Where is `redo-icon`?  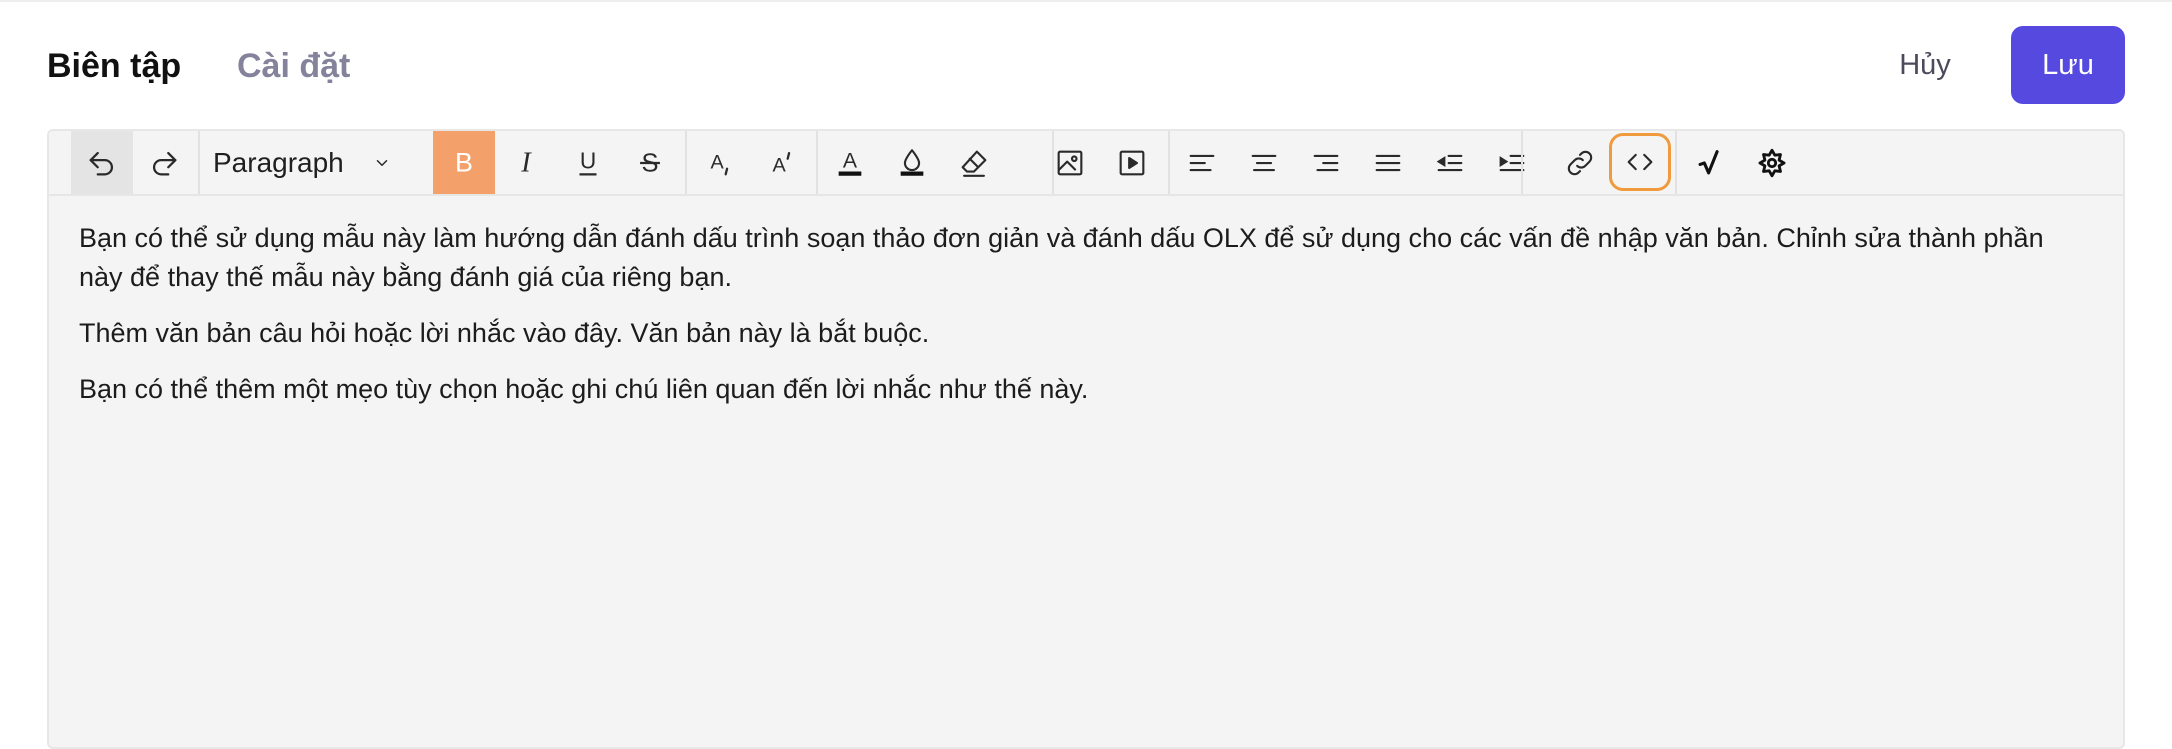 redo-icon is located at coordinates (165, 163).